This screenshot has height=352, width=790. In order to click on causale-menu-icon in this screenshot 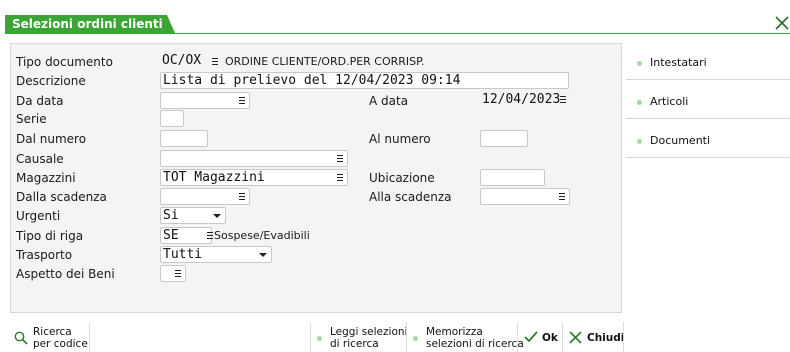, I will do `click(340, 158)`.